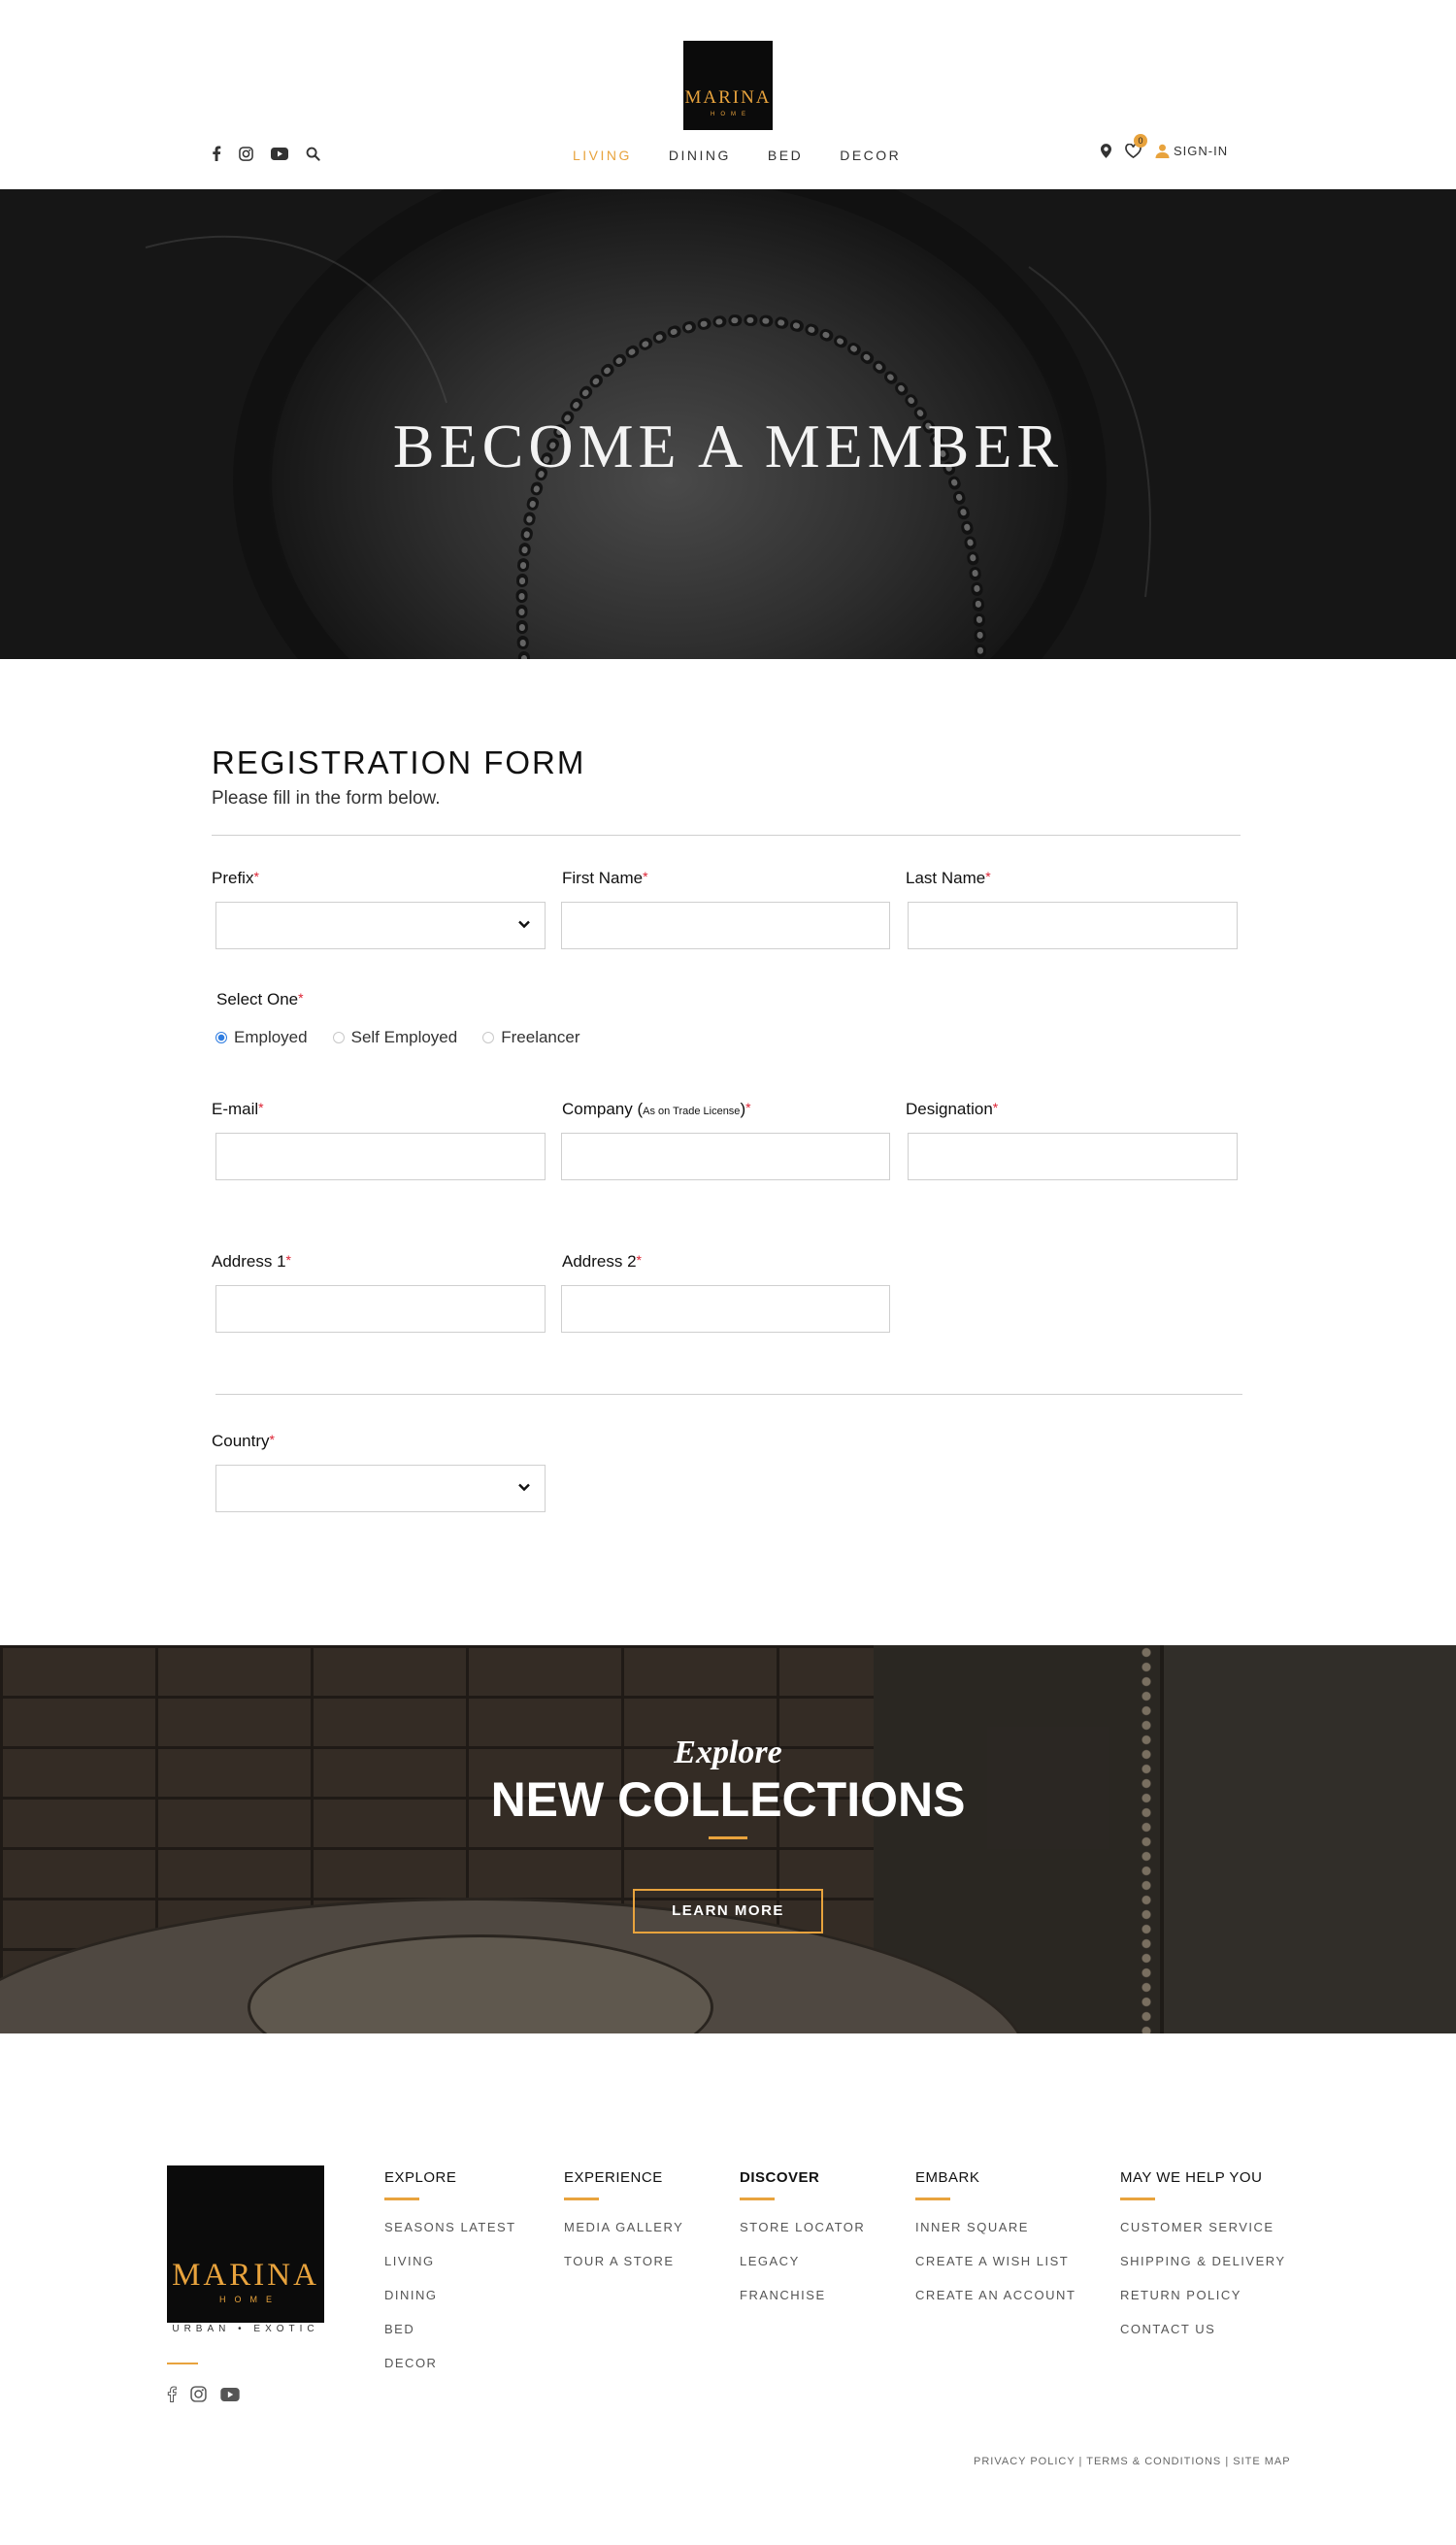 The width and height of the screenshot is (1456, 2545). I want to click on footer-accent-bar, so click(182, 2363).